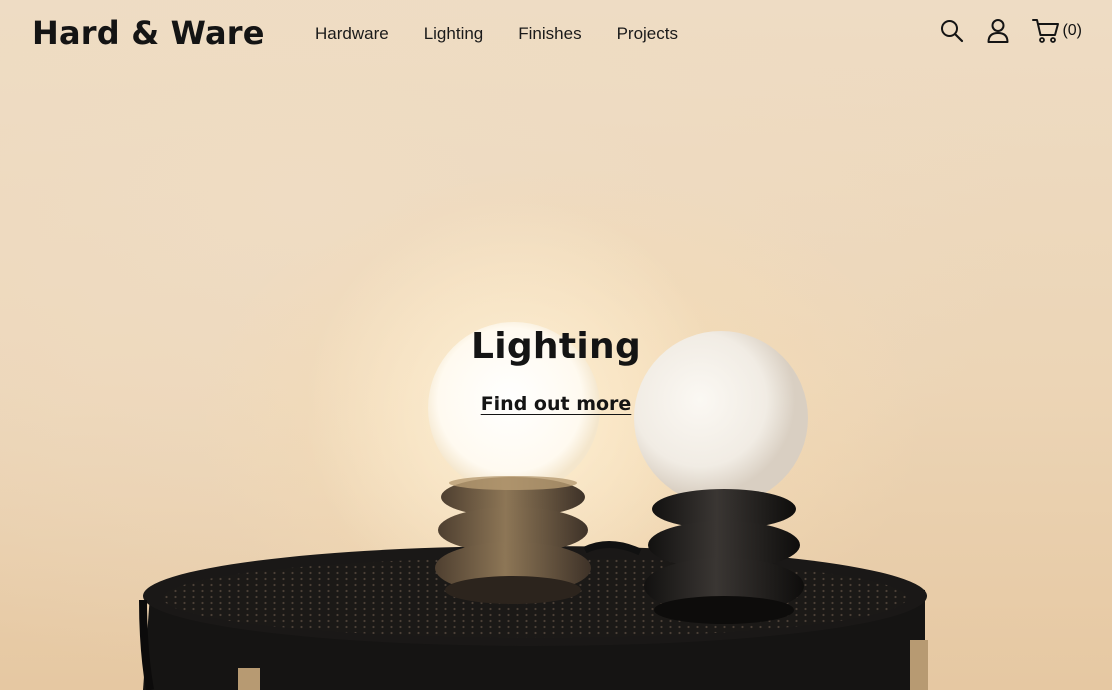 Image resolution: width=1112 pixels, height=690 pixels. What do you see at coordinates (556, 370) in the screenshot?
I see `hero-content: Lighting Find out more` at bounding box center [556, 370].